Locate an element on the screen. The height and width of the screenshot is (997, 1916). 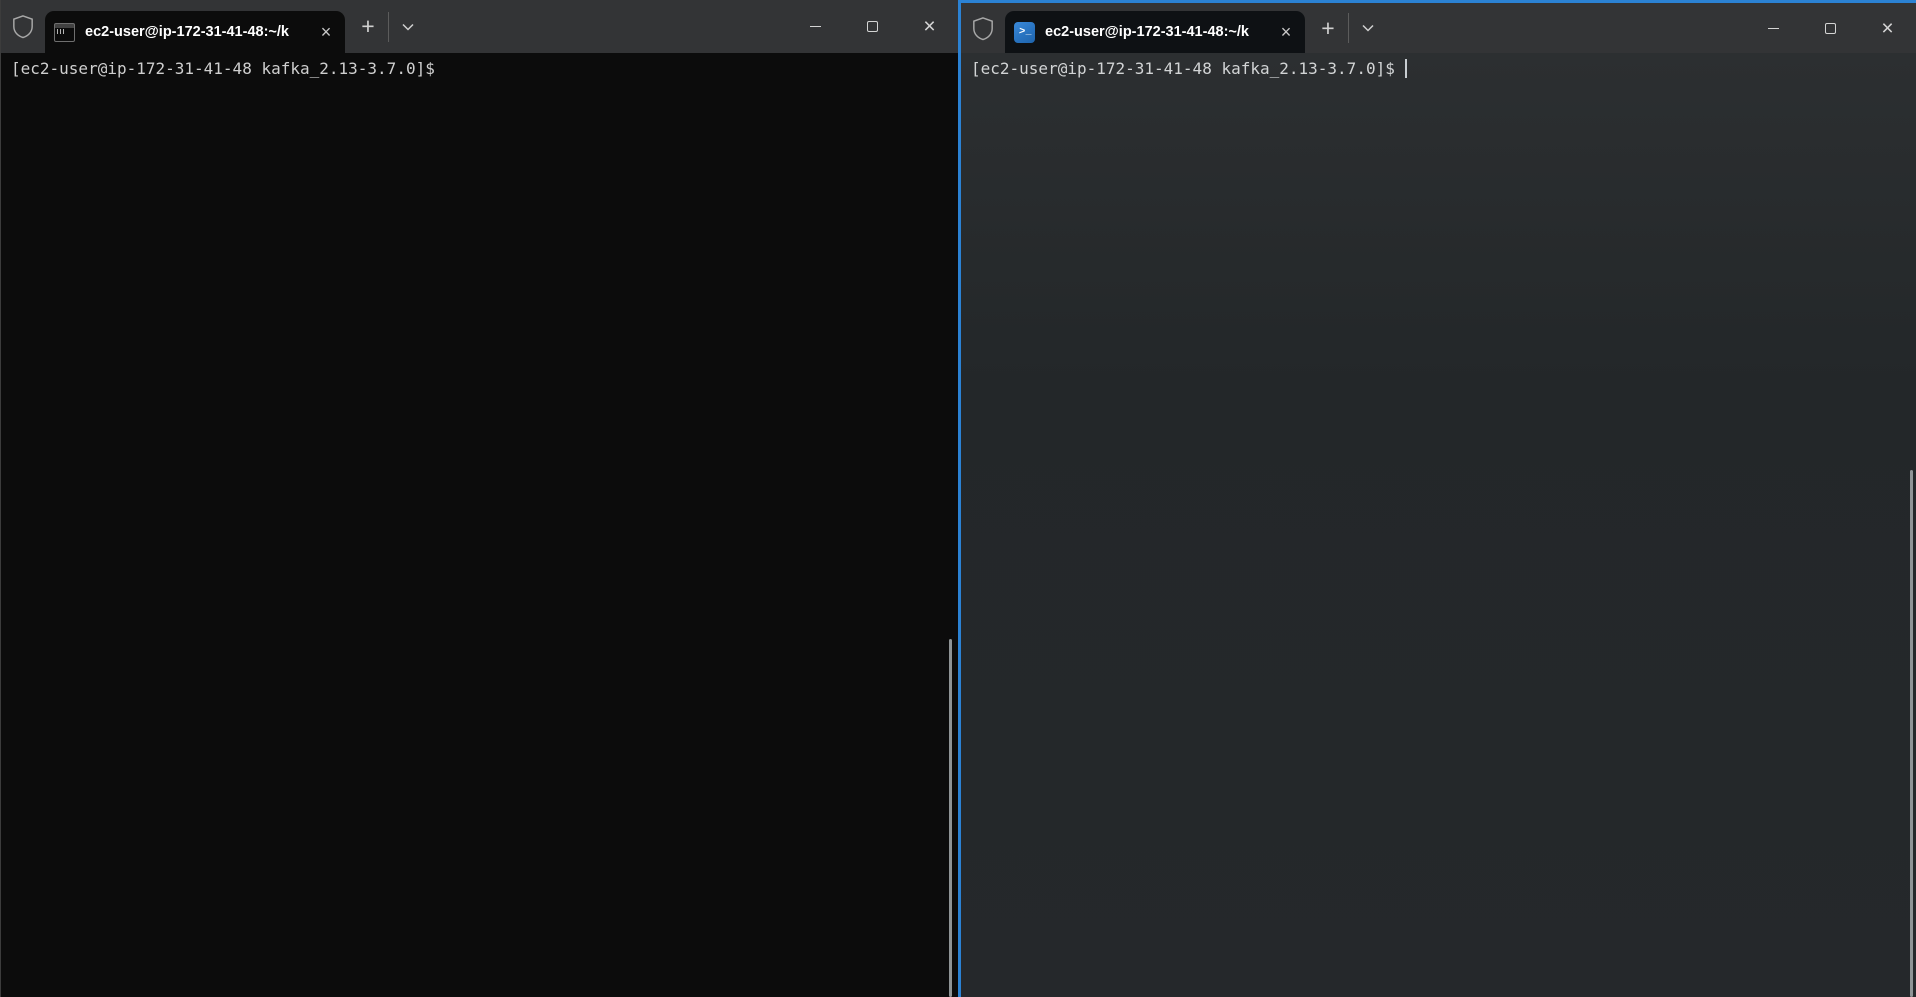
titlebar: ec2-user@ip-172-31-41-48:~/k × + × is located at coordinates (479, 26).